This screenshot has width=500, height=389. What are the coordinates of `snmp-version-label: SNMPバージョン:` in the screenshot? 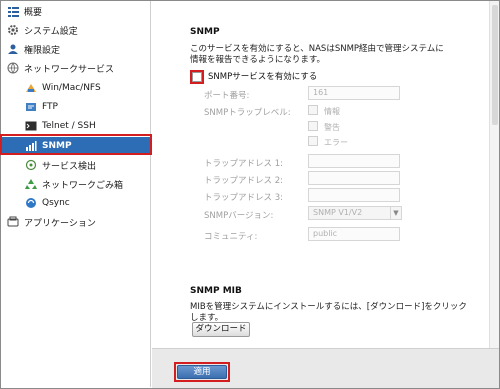 It's located at (239, 216).